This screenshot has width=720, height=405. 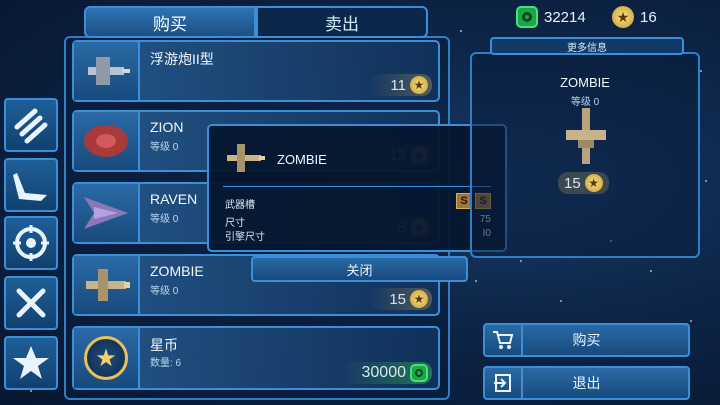 I want to click on missiles-icon, so click(x=31, y=126).